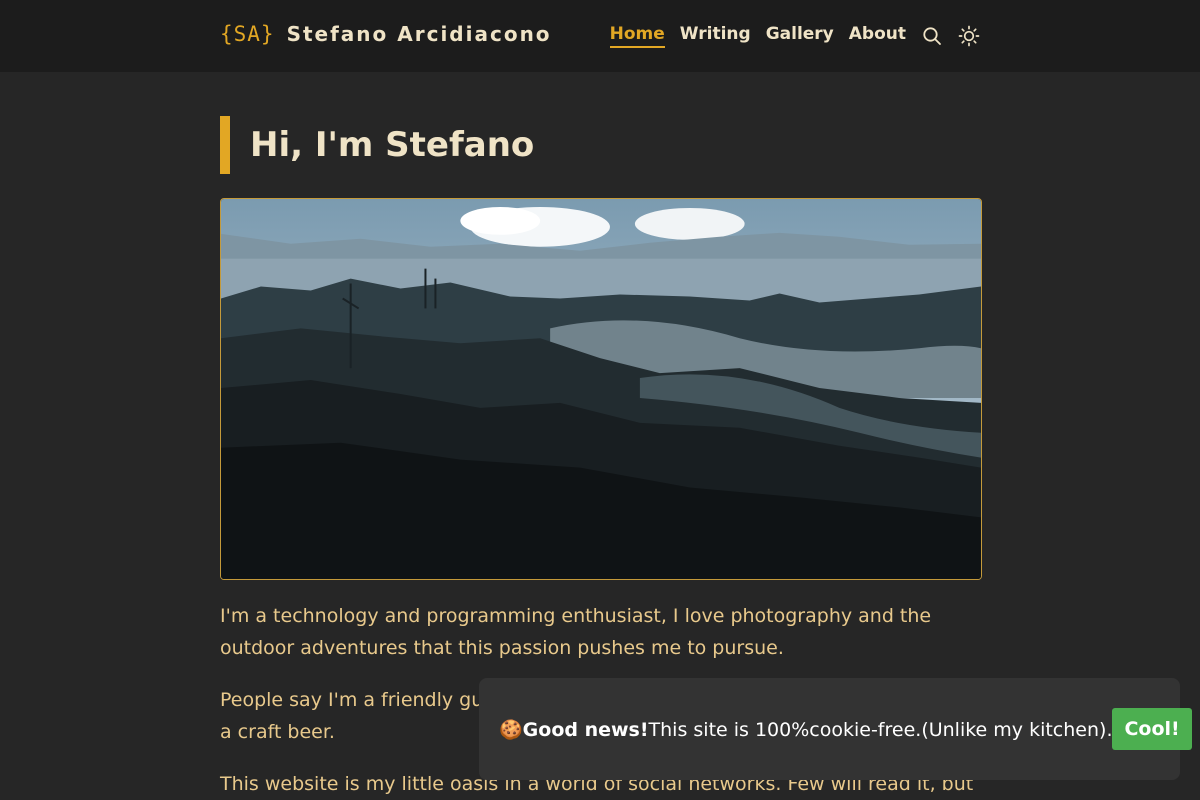  I want to click on sun-icon, so click(969, 36).